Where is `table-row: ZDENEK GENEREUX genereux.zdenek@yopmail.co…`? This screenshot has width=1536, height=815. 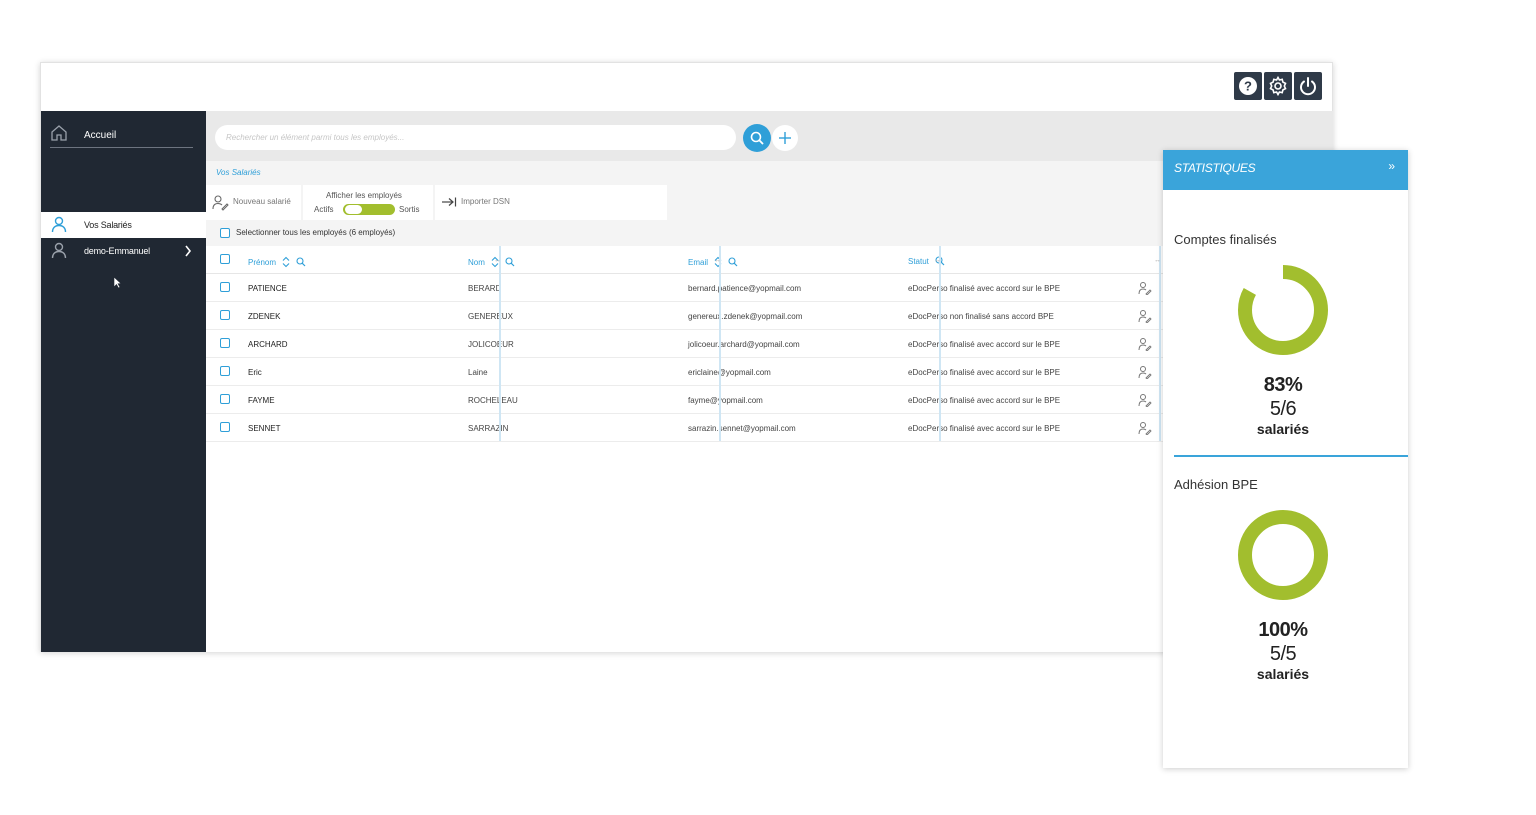
table-row: ZDENEK GENEREUX genereux.zdenek@yopmail.co… is located at coordinates (685, 316).